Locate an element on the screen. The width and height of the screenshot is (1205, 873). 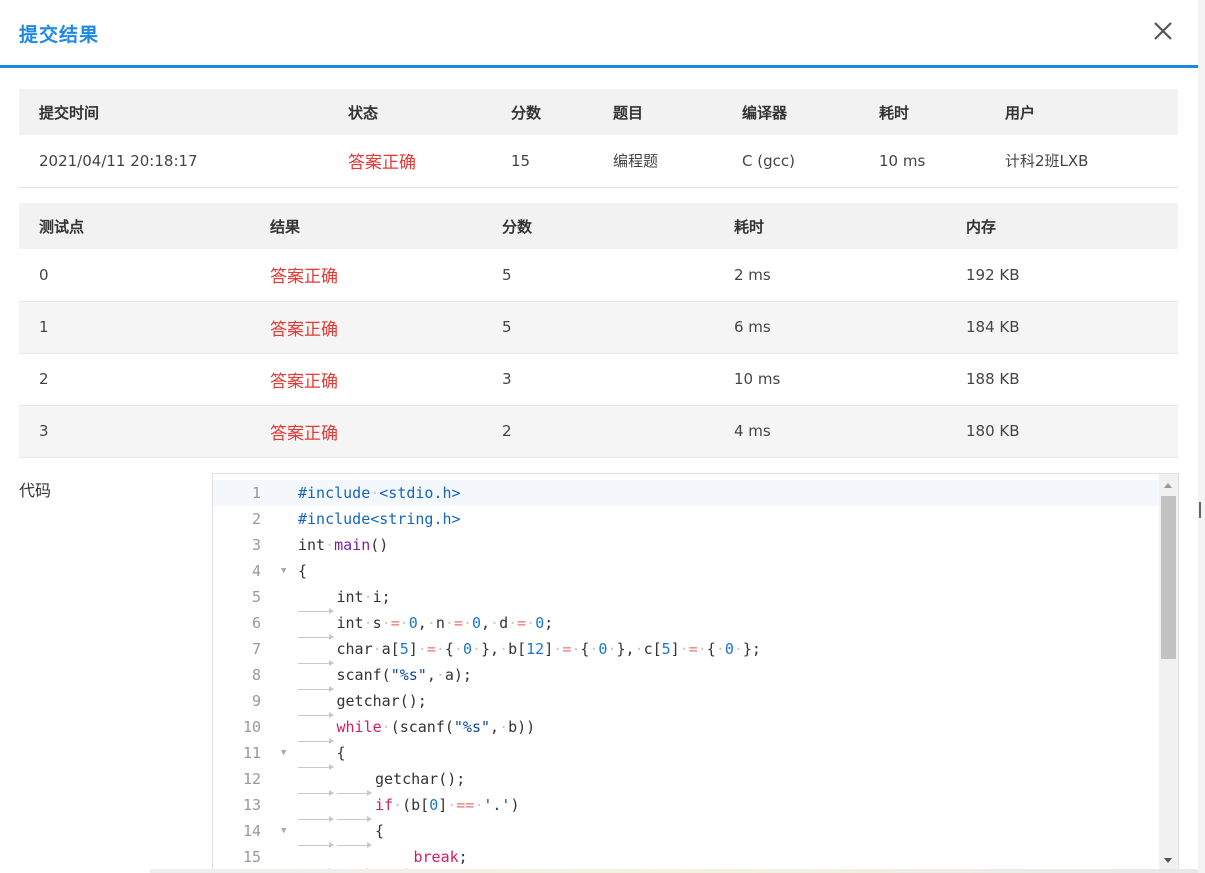
table-row: 3 答案正确 2 4 ms 180 KB is located at coordinates (598, 431).